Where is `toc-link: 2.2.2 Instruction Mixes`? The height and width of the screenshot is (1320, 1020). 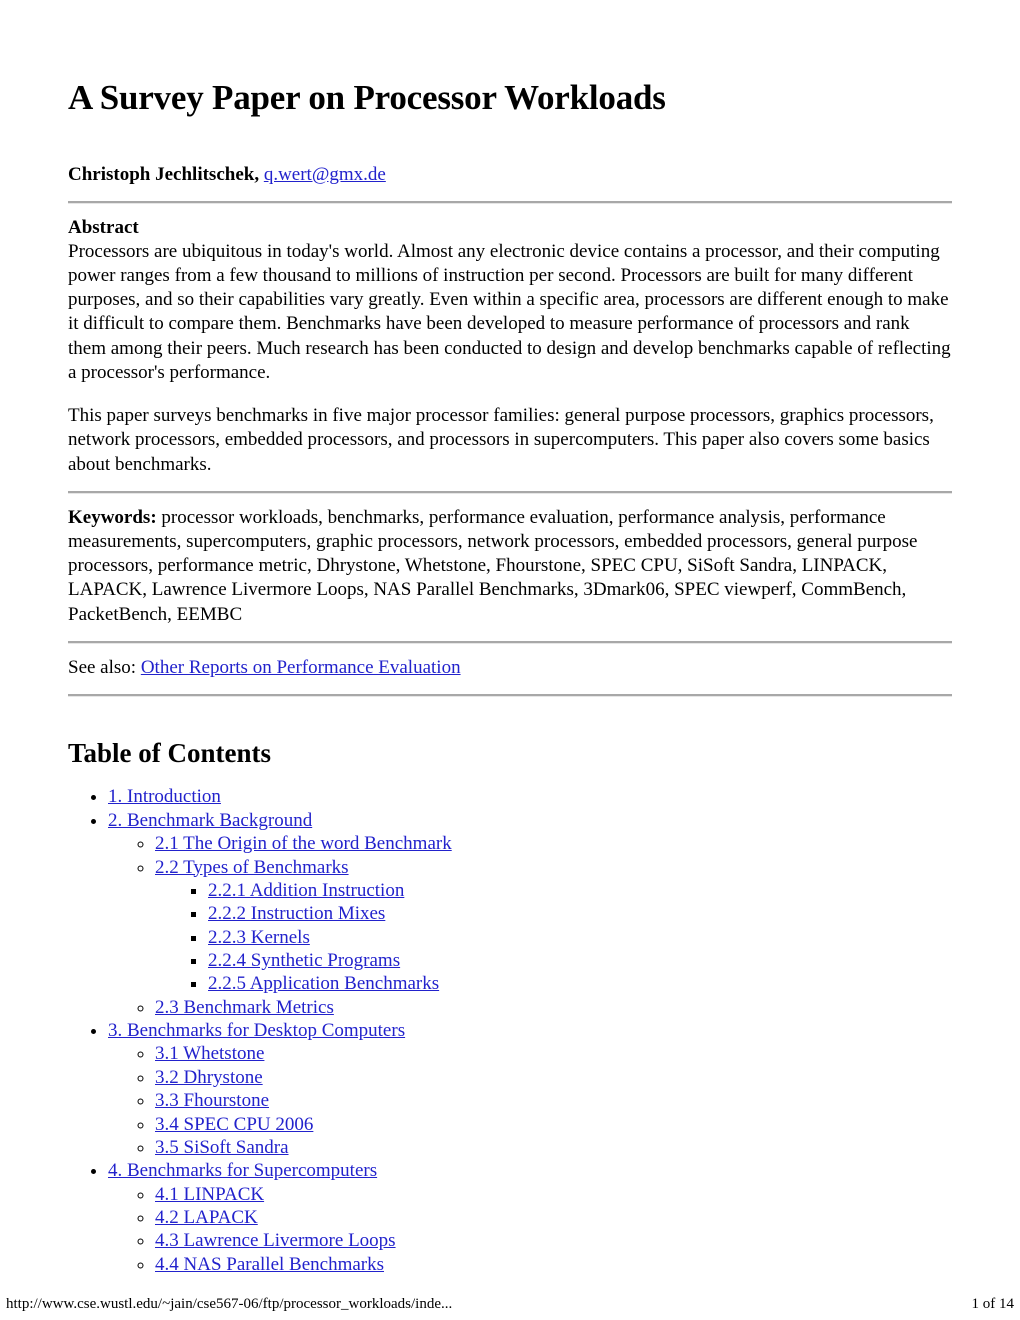
toc-link: 2.2.2 Instruction Mixes is located at coordinates (296, 913).